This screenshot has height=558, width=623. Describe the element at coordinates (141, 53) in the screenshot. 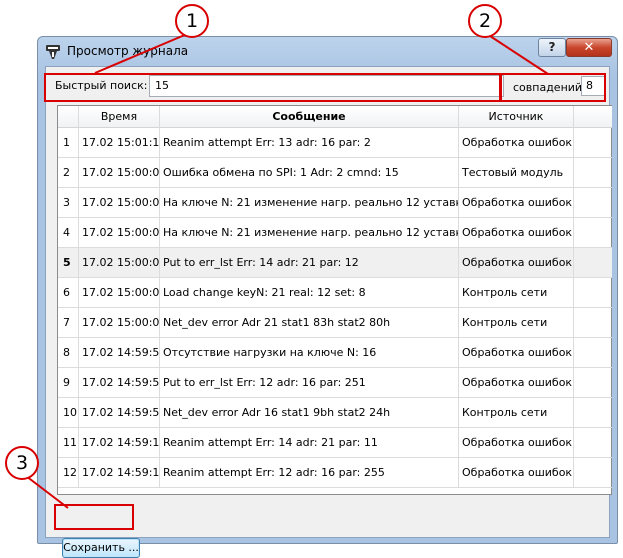

I see `callout-1-leader` at that location.